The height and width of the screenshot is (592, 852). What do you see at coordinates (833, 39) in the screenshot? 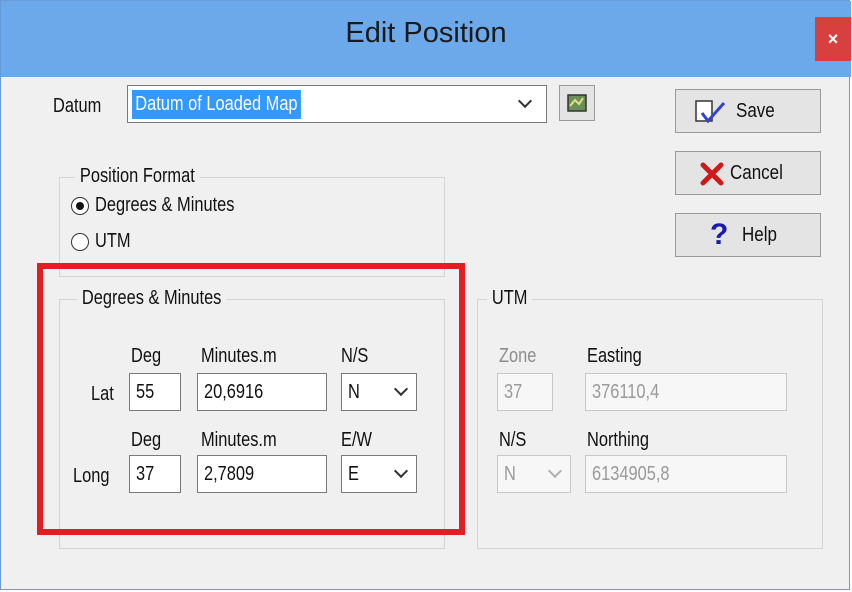
I see `close-button: ×` at bounding box center [833, 39].